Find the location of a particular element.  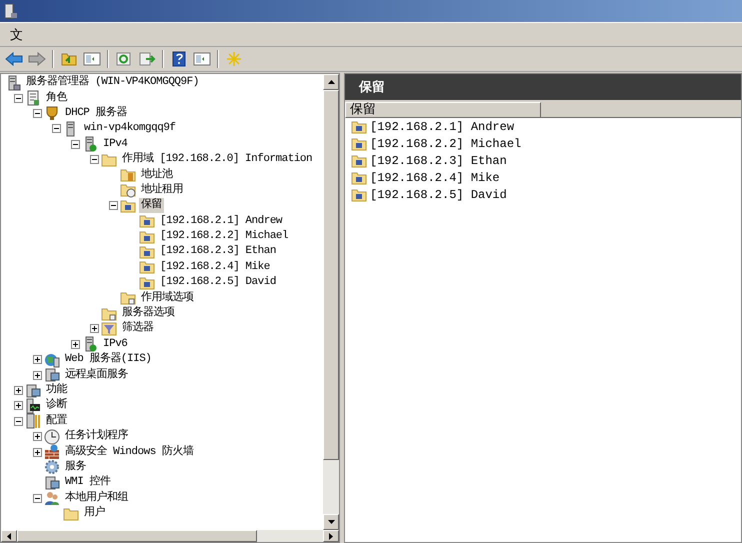

help-icon is located at coordinates (179, 59).